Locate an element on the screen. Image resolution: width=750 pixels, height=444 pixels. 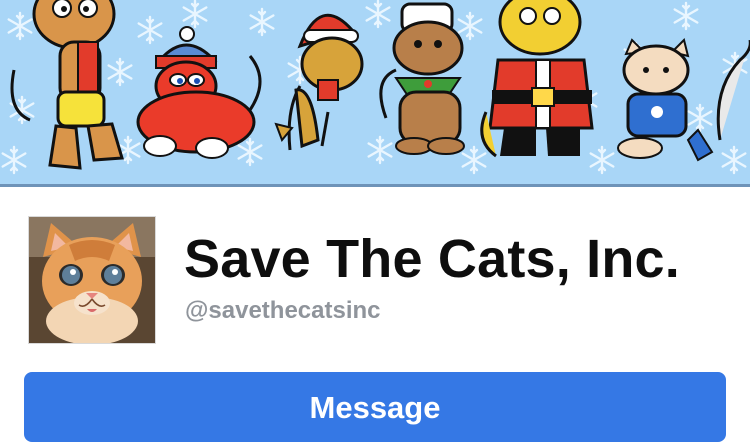
kitten-avatar-icon is located at coordinates (92, 280).